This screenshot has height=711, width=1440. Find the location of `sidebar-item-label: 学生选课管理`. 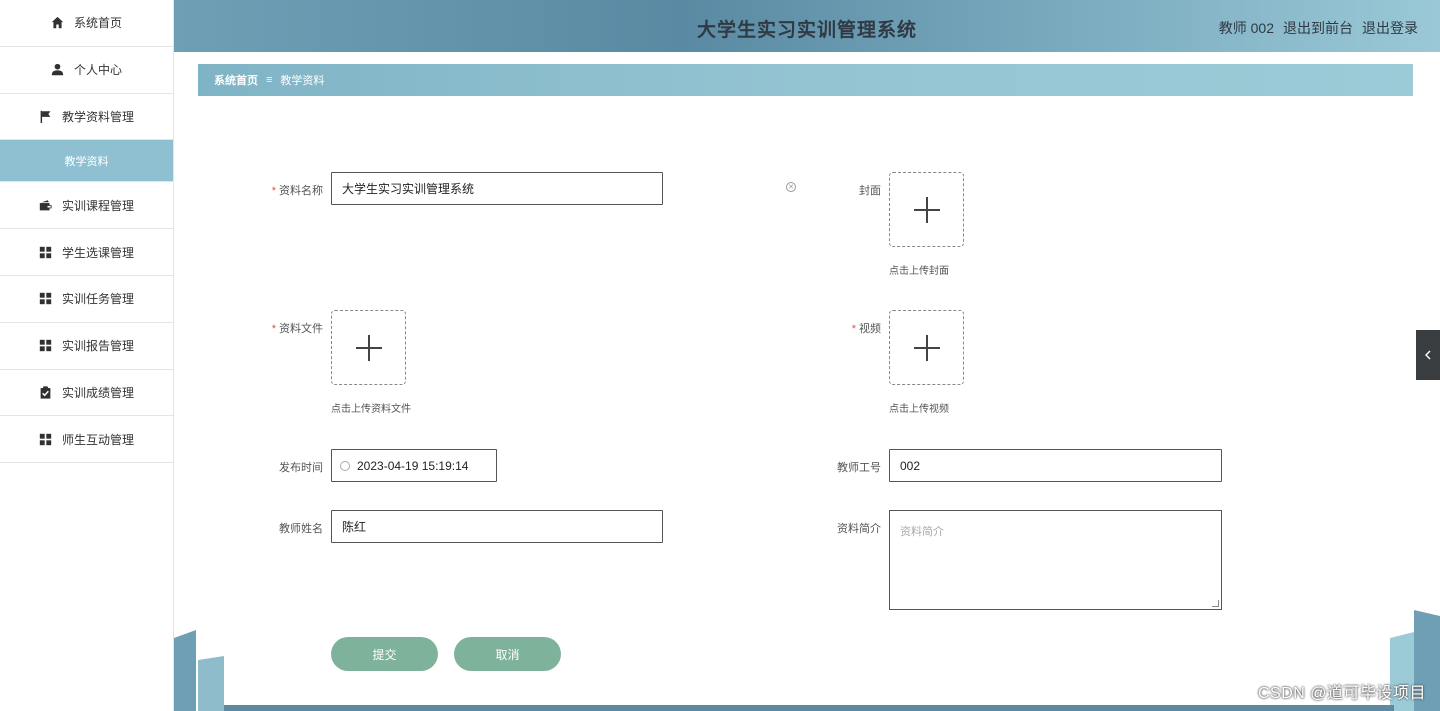

sidebar-item-label: 学生选课管理 is located at coordinates (97, 252).